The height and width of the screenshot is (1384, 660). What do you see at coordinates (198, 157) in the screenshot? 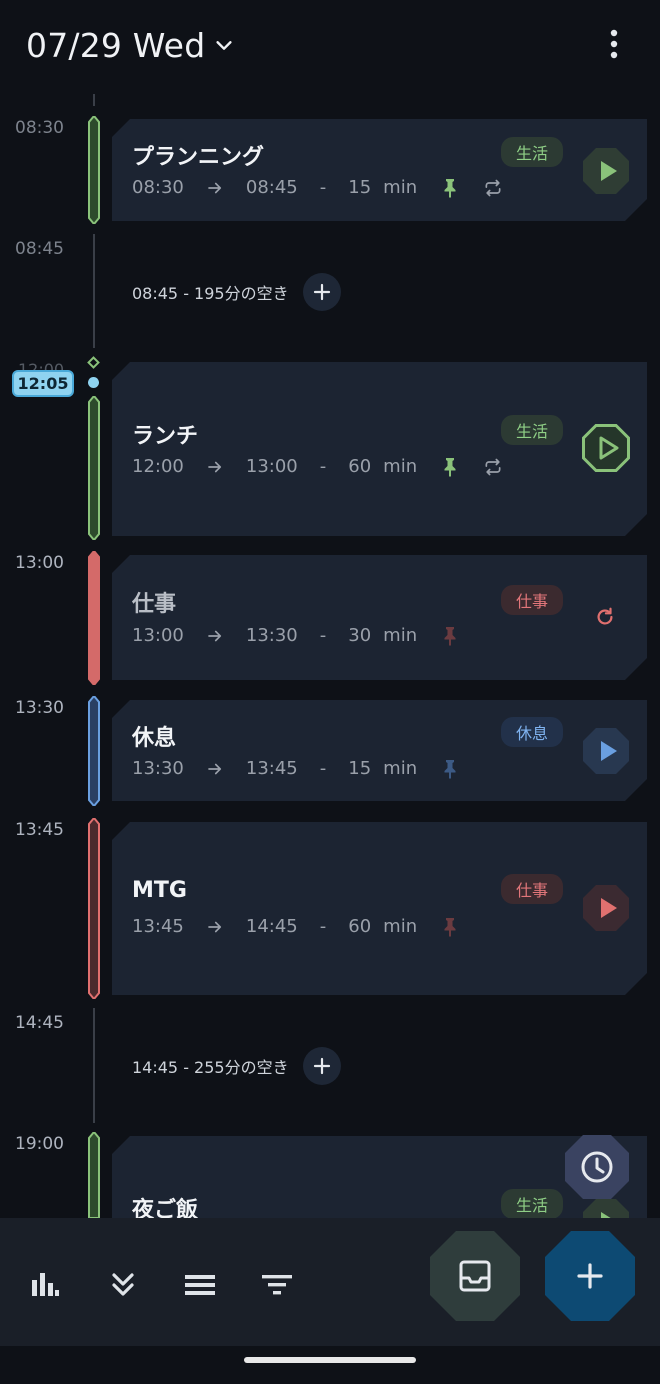
I see `task-title: プランニング` at bounding box center [198, 157].